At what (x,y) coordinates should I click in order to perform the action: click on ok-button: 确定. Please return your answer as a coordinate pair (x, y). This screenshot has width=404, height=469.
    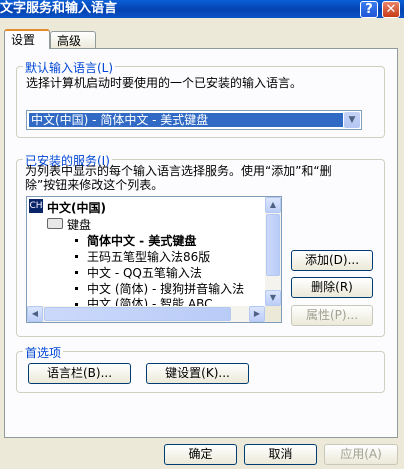
    Looking at the image, I should click on (200, 454).